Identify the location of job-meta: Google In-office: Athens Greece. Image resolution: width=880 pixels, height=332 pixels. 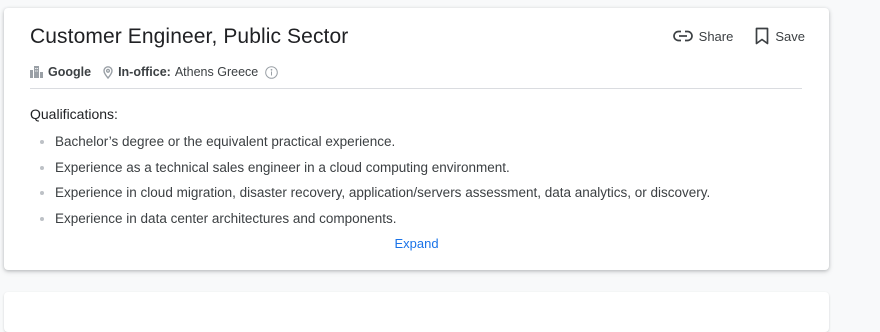
(154, 72).